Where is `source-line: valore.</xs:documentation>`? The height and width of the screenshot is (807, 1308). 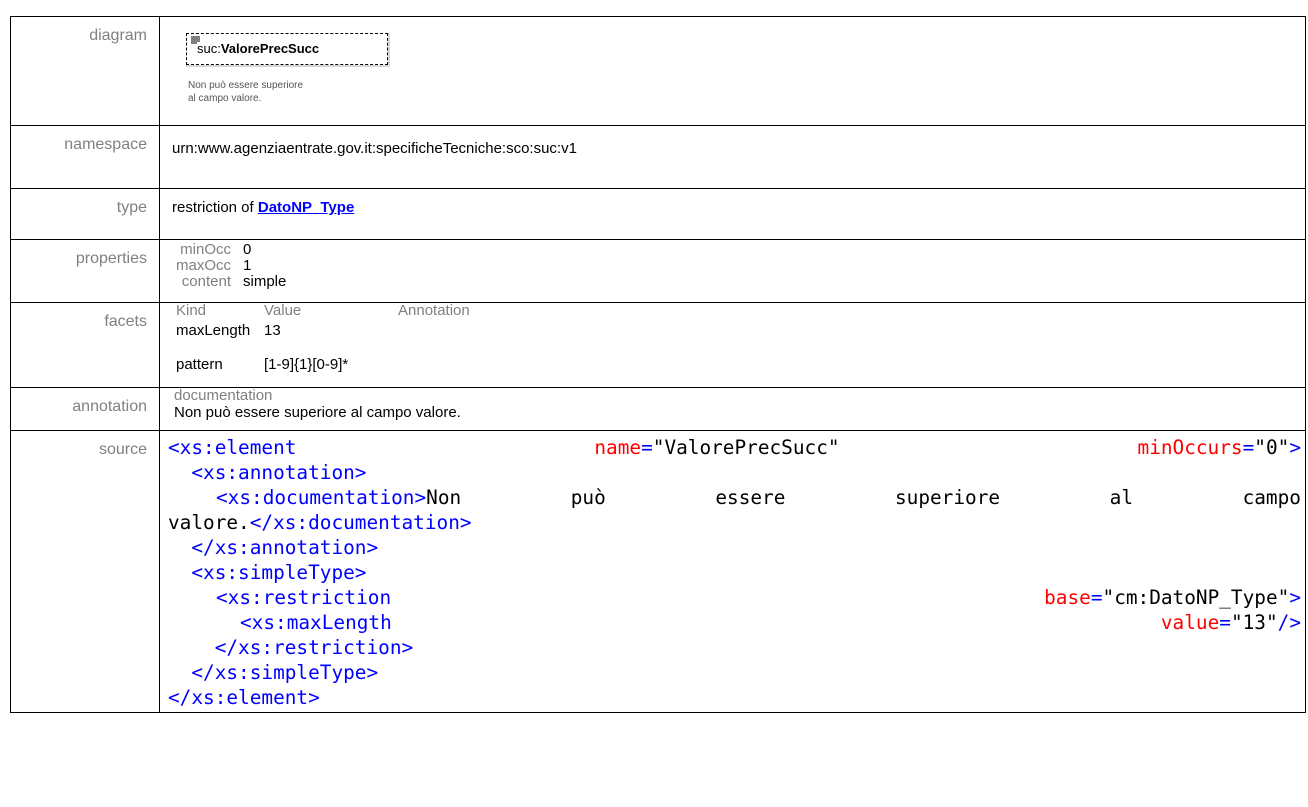 source-line: valore.</xs:documentation> is located at coordinates (320, 522).